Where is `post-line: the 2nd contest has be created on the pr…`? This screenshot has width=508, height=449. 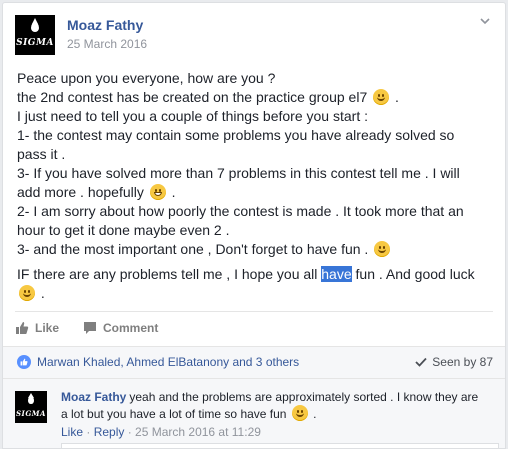 post-line: the 2nd contest has be created on the pr… is located at coordinates (208, 97).